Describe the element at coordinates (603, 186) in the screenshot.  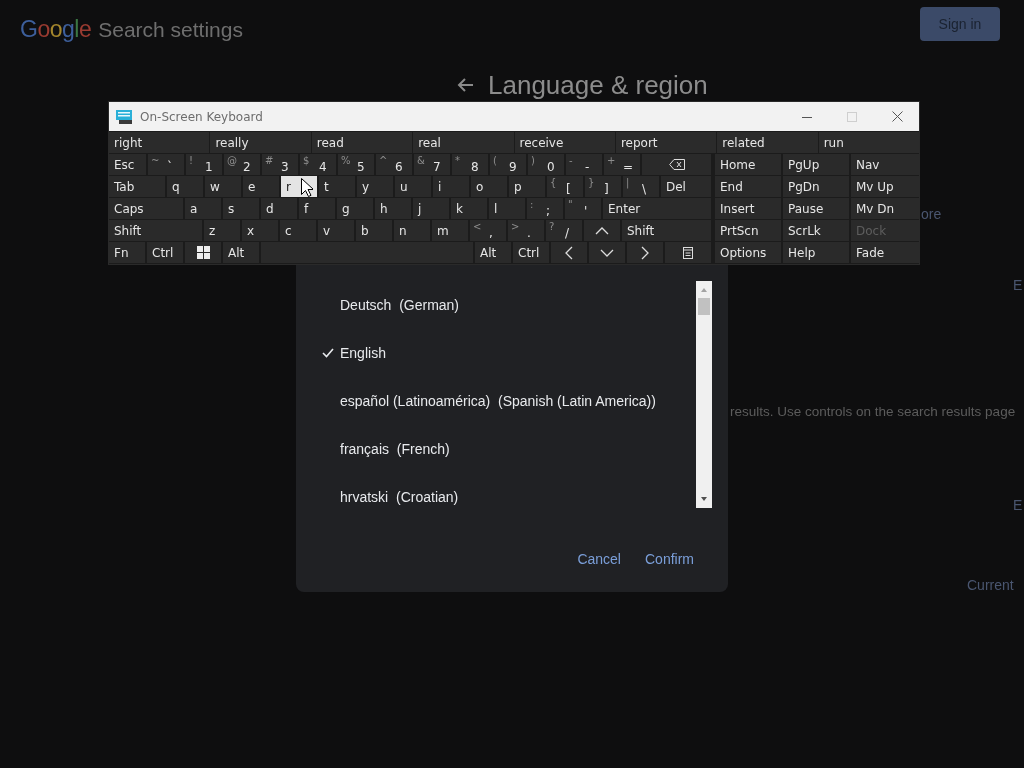
I see `keyboard-key: } ]` at that location.